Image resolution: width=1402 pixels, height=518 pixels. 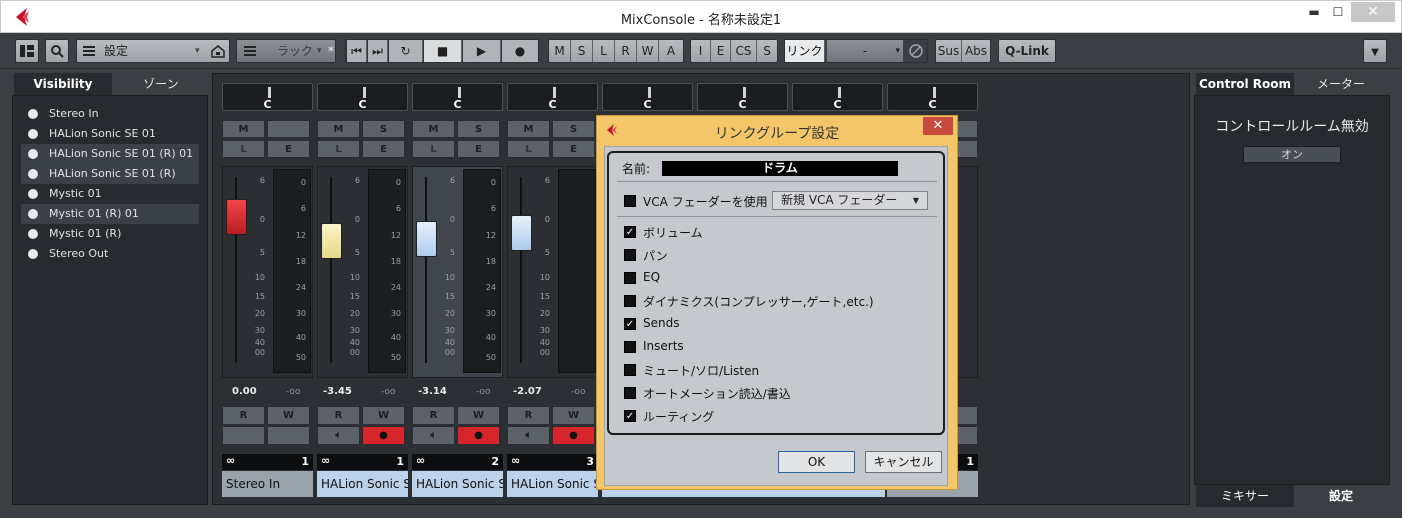 What do you see at coordinates (630, 370) in the screenshot?
I see `option-mute-solo-checkbox` at bounding box center [630, 370].